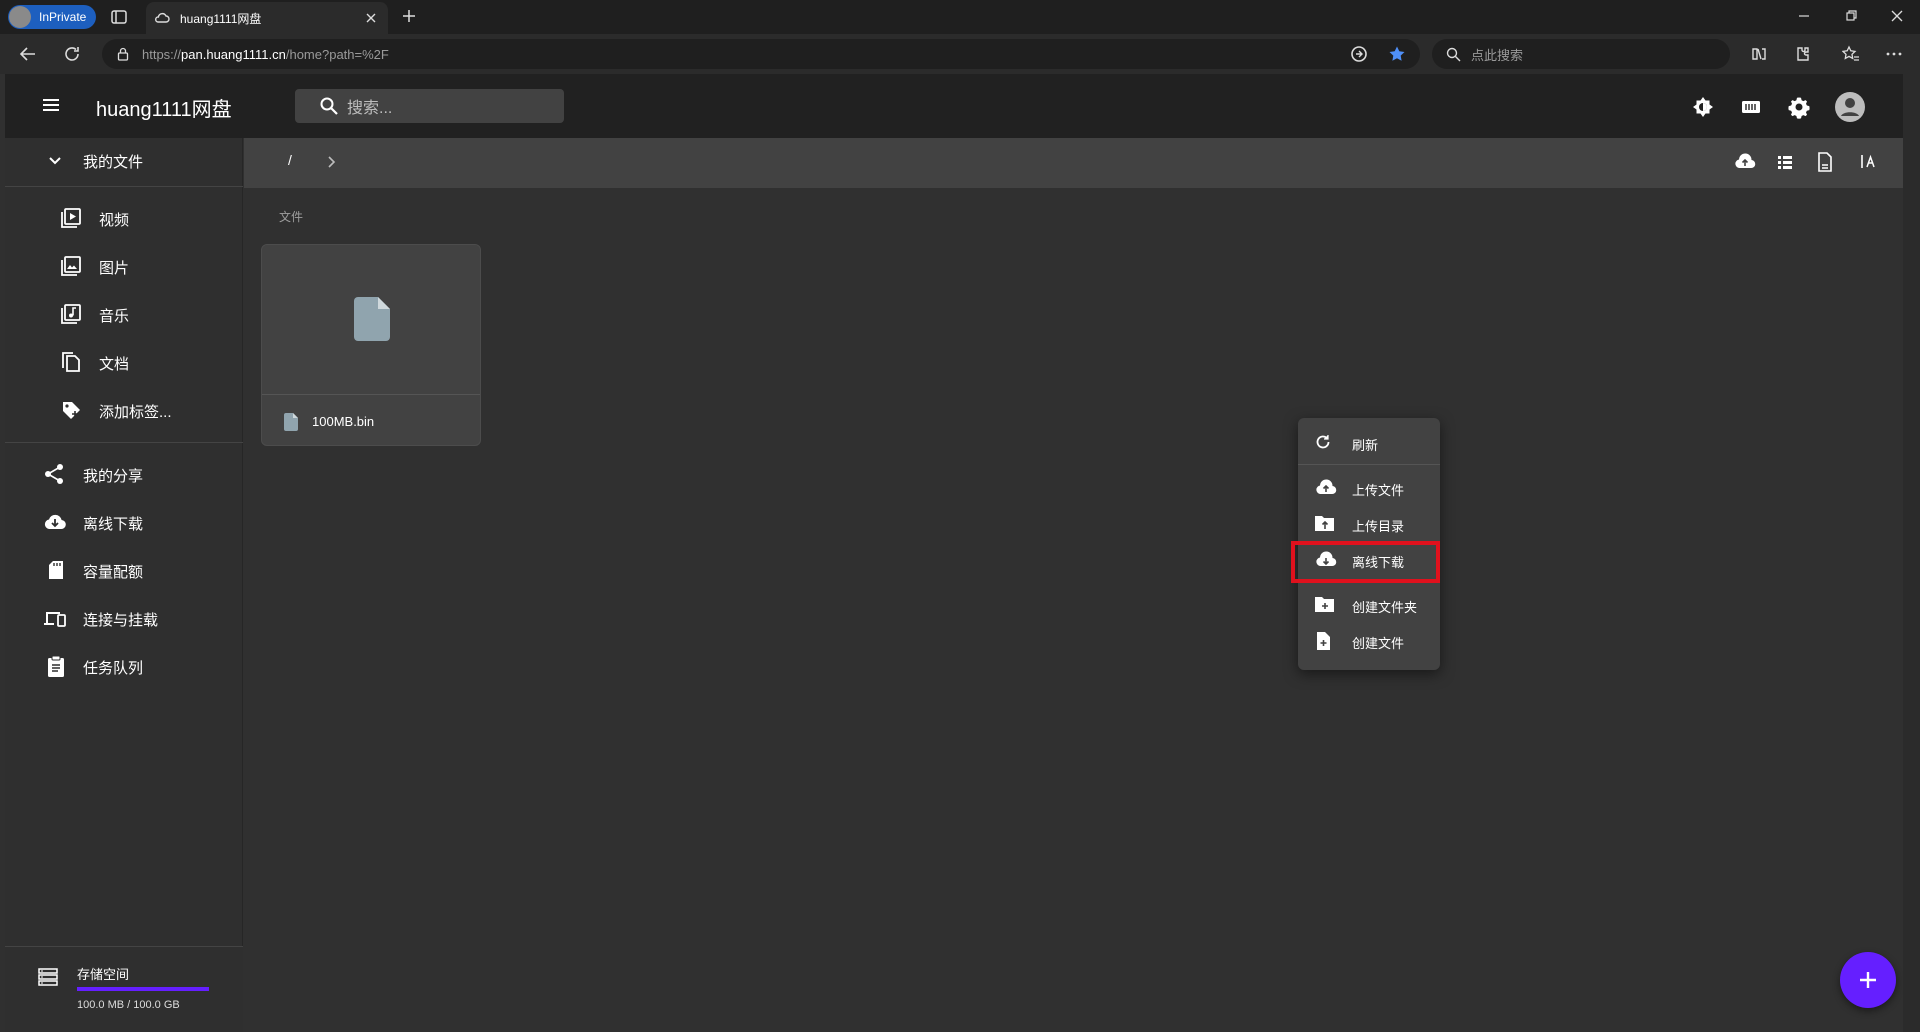 The width and height of the screenshot is (1920, 1032). Describe the element at coordinates (1850, 107) in the screenshot. I see `account-avatar-icon` at that location.